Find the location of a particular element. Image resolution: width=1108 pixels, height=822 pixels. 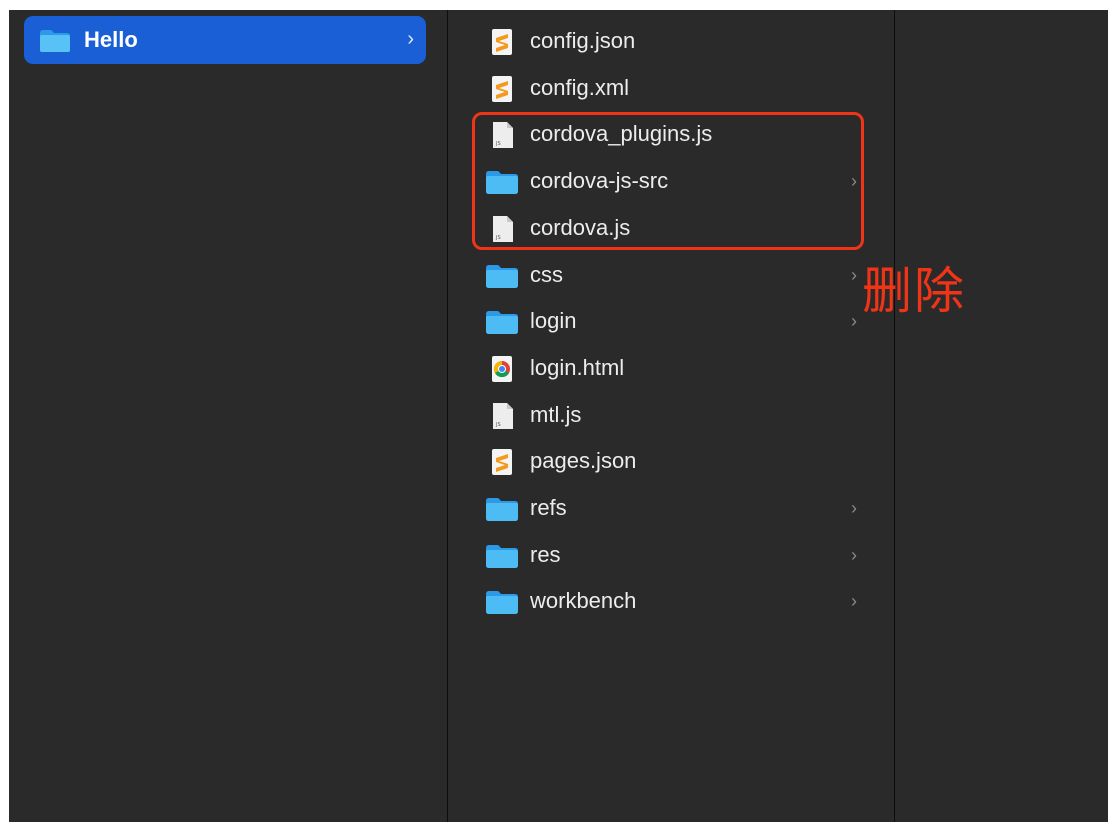

list-item: login › is located at coordinates (671, 321).